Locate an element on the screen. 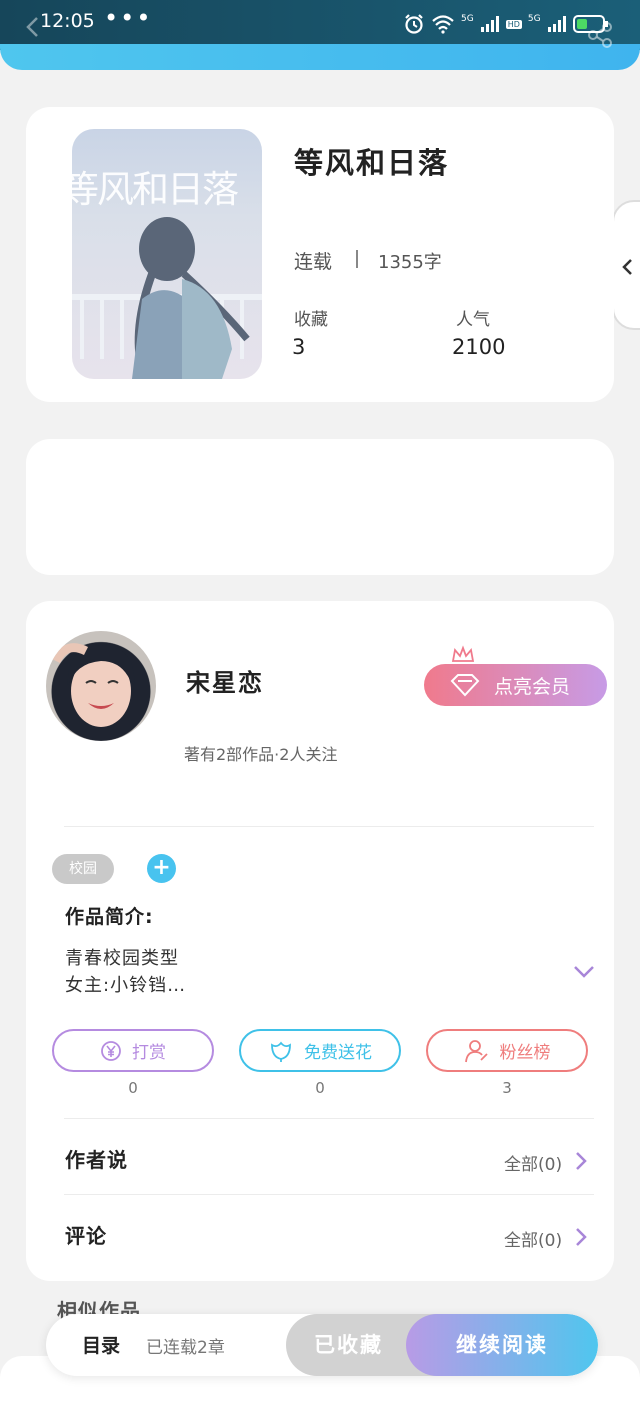 The height and width of the screenshot is (1422, 640). user-icon is located at coordinates (476, 1050).